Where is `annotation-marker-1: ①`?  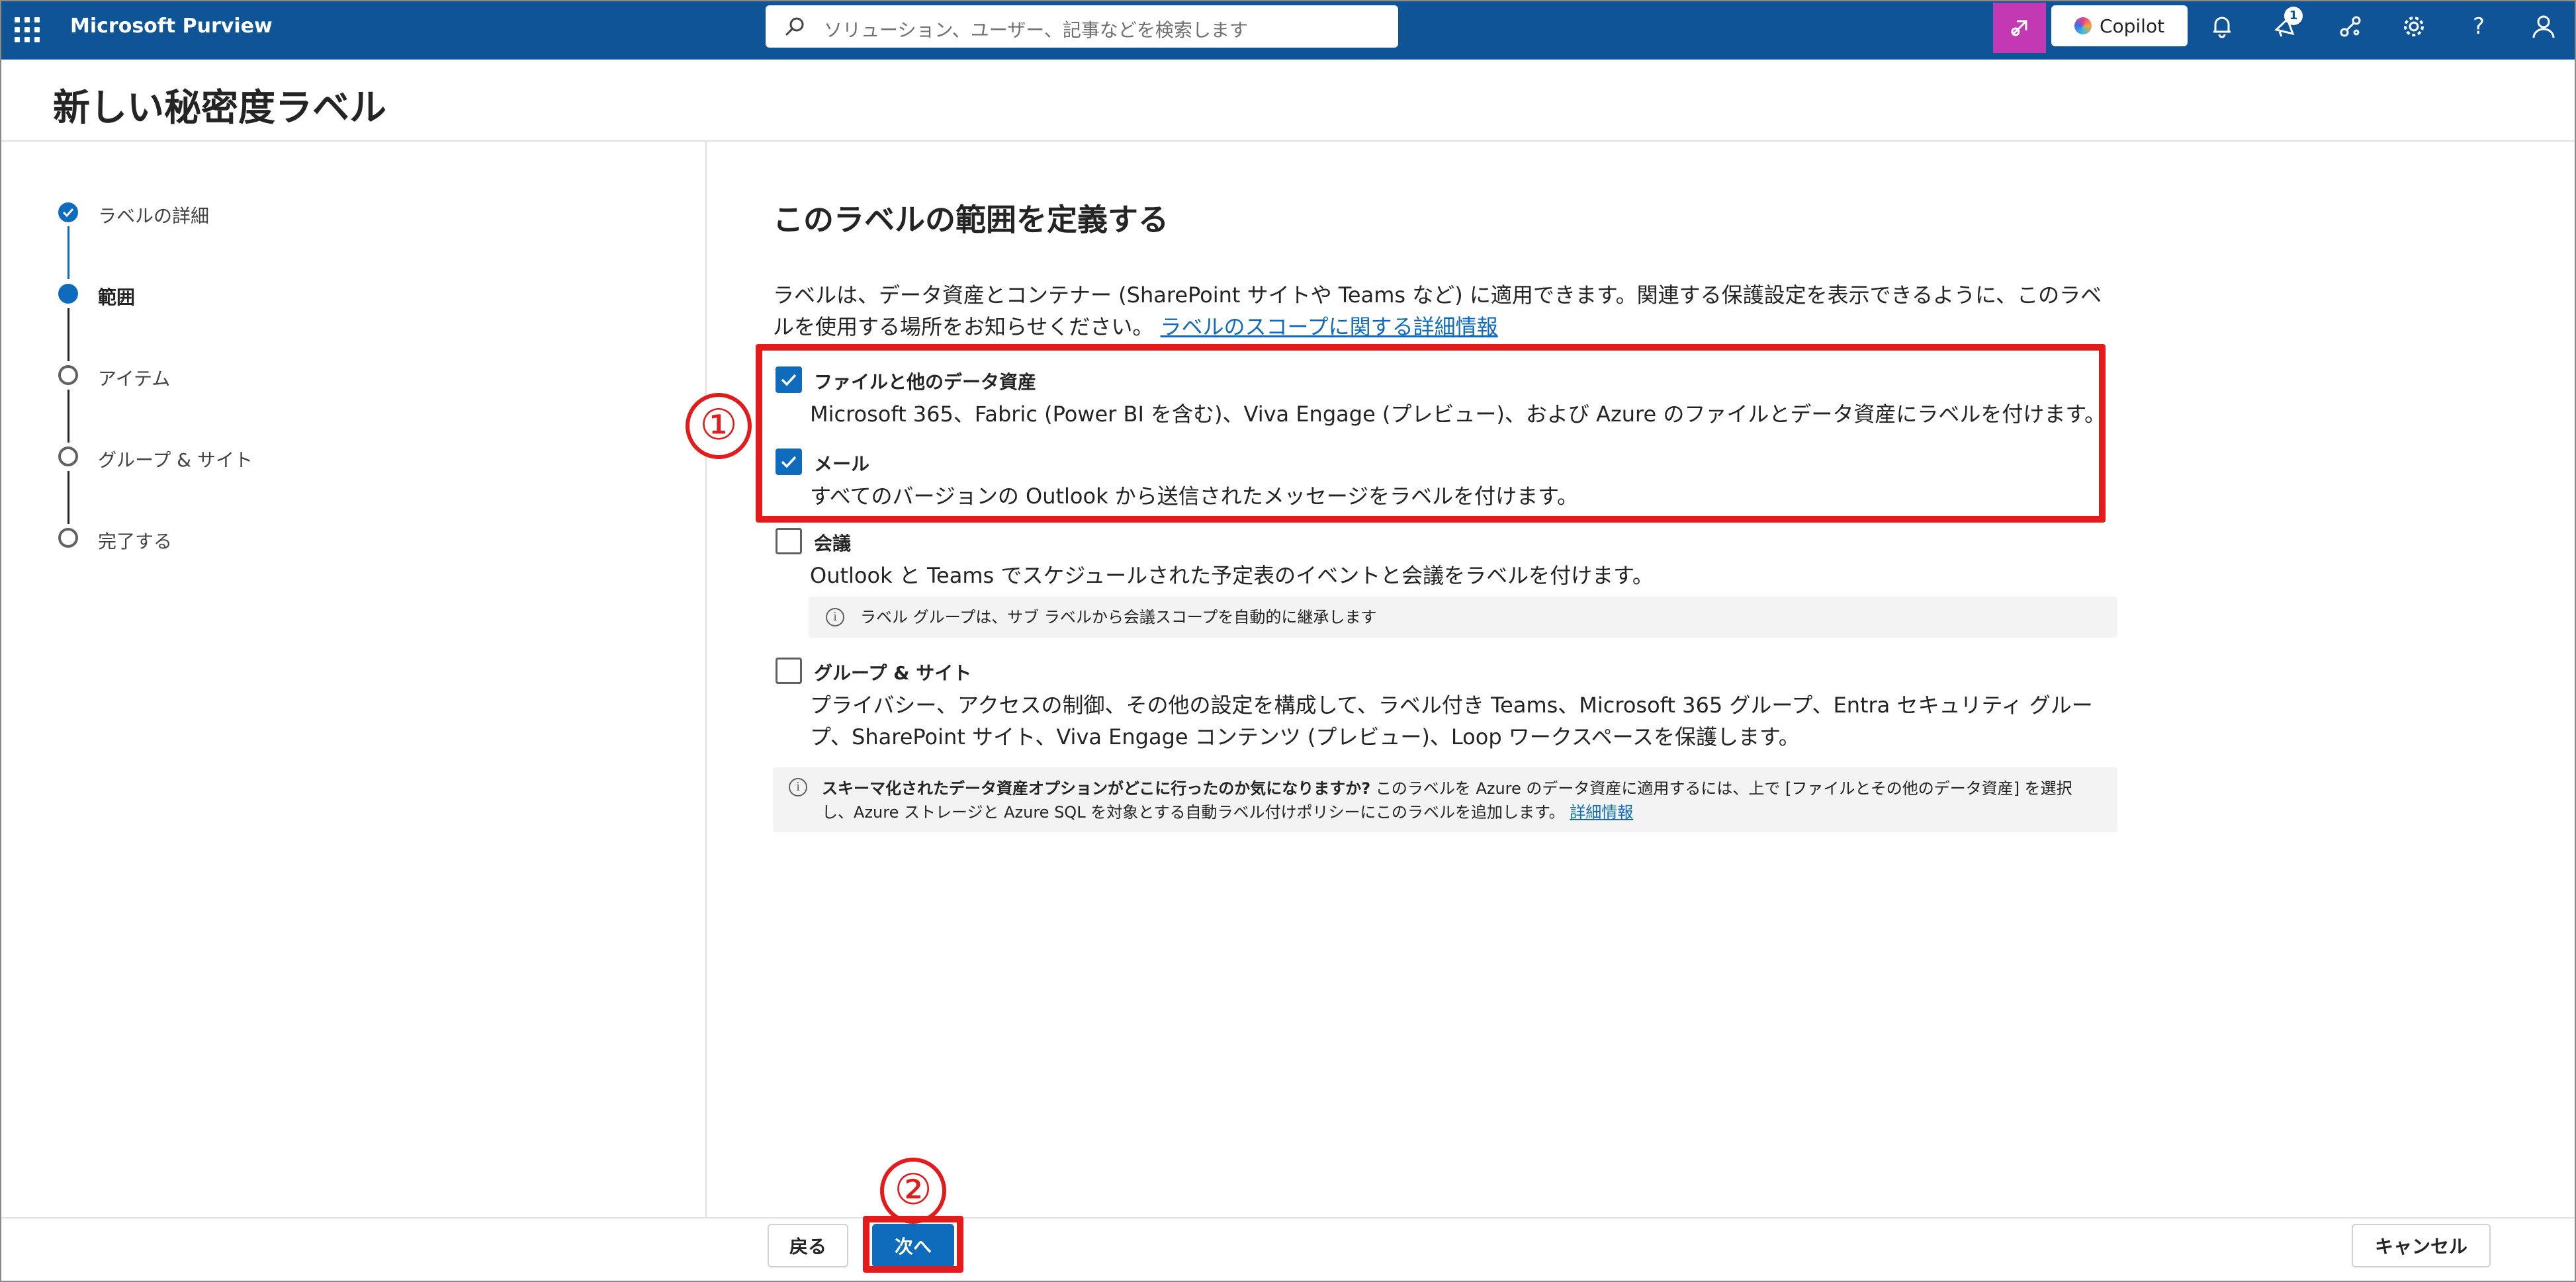 annotation-marker-1: ① is located at coordinates (719, 426).